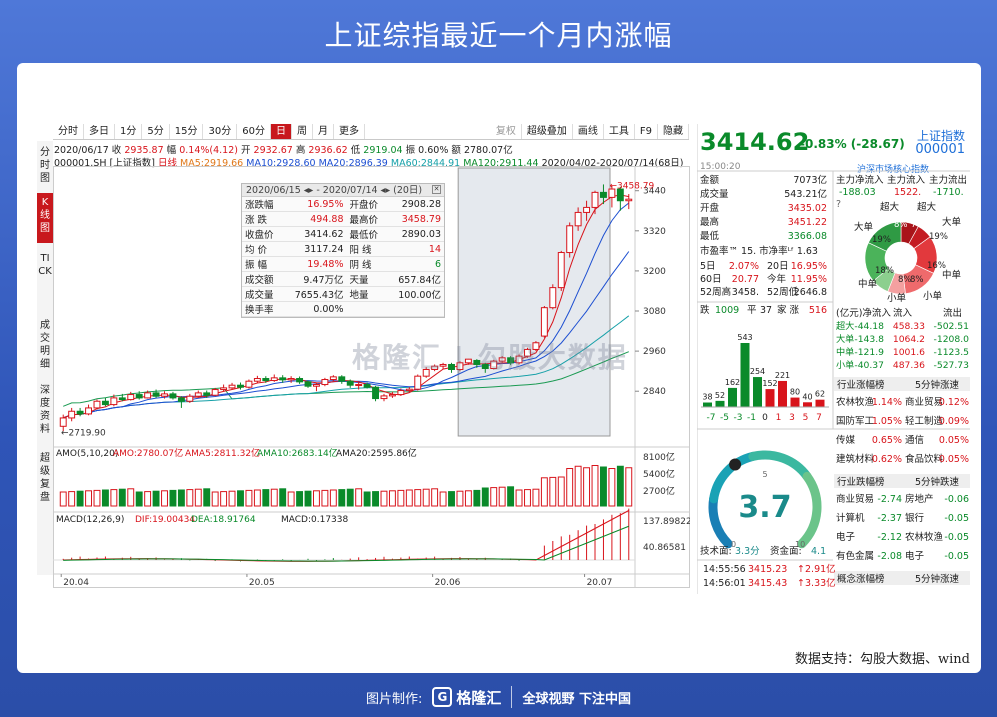  What do you see at coordinates (366, 204) in the screenshot?
I see `popup-cell: 开盘价` at bounding box center [366, 204].